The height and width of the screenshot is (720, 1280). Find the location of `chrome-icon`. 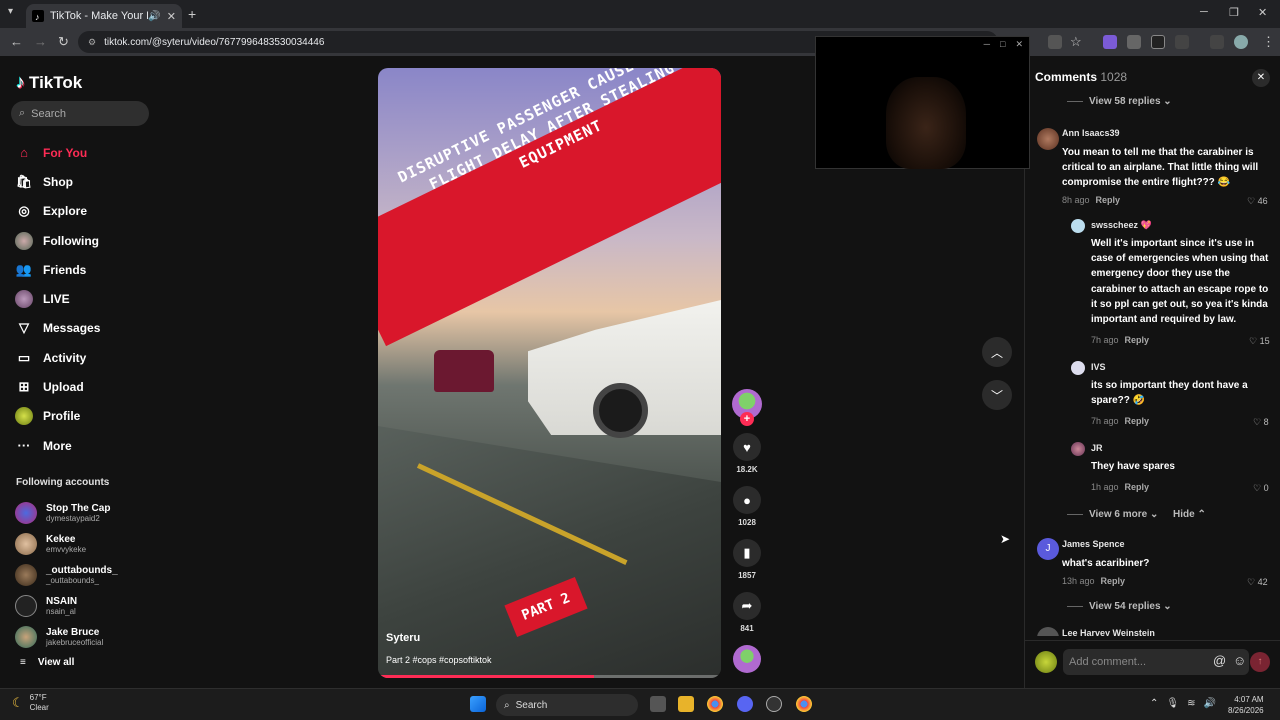

chrome-icon is located at coordinates (715, 704).